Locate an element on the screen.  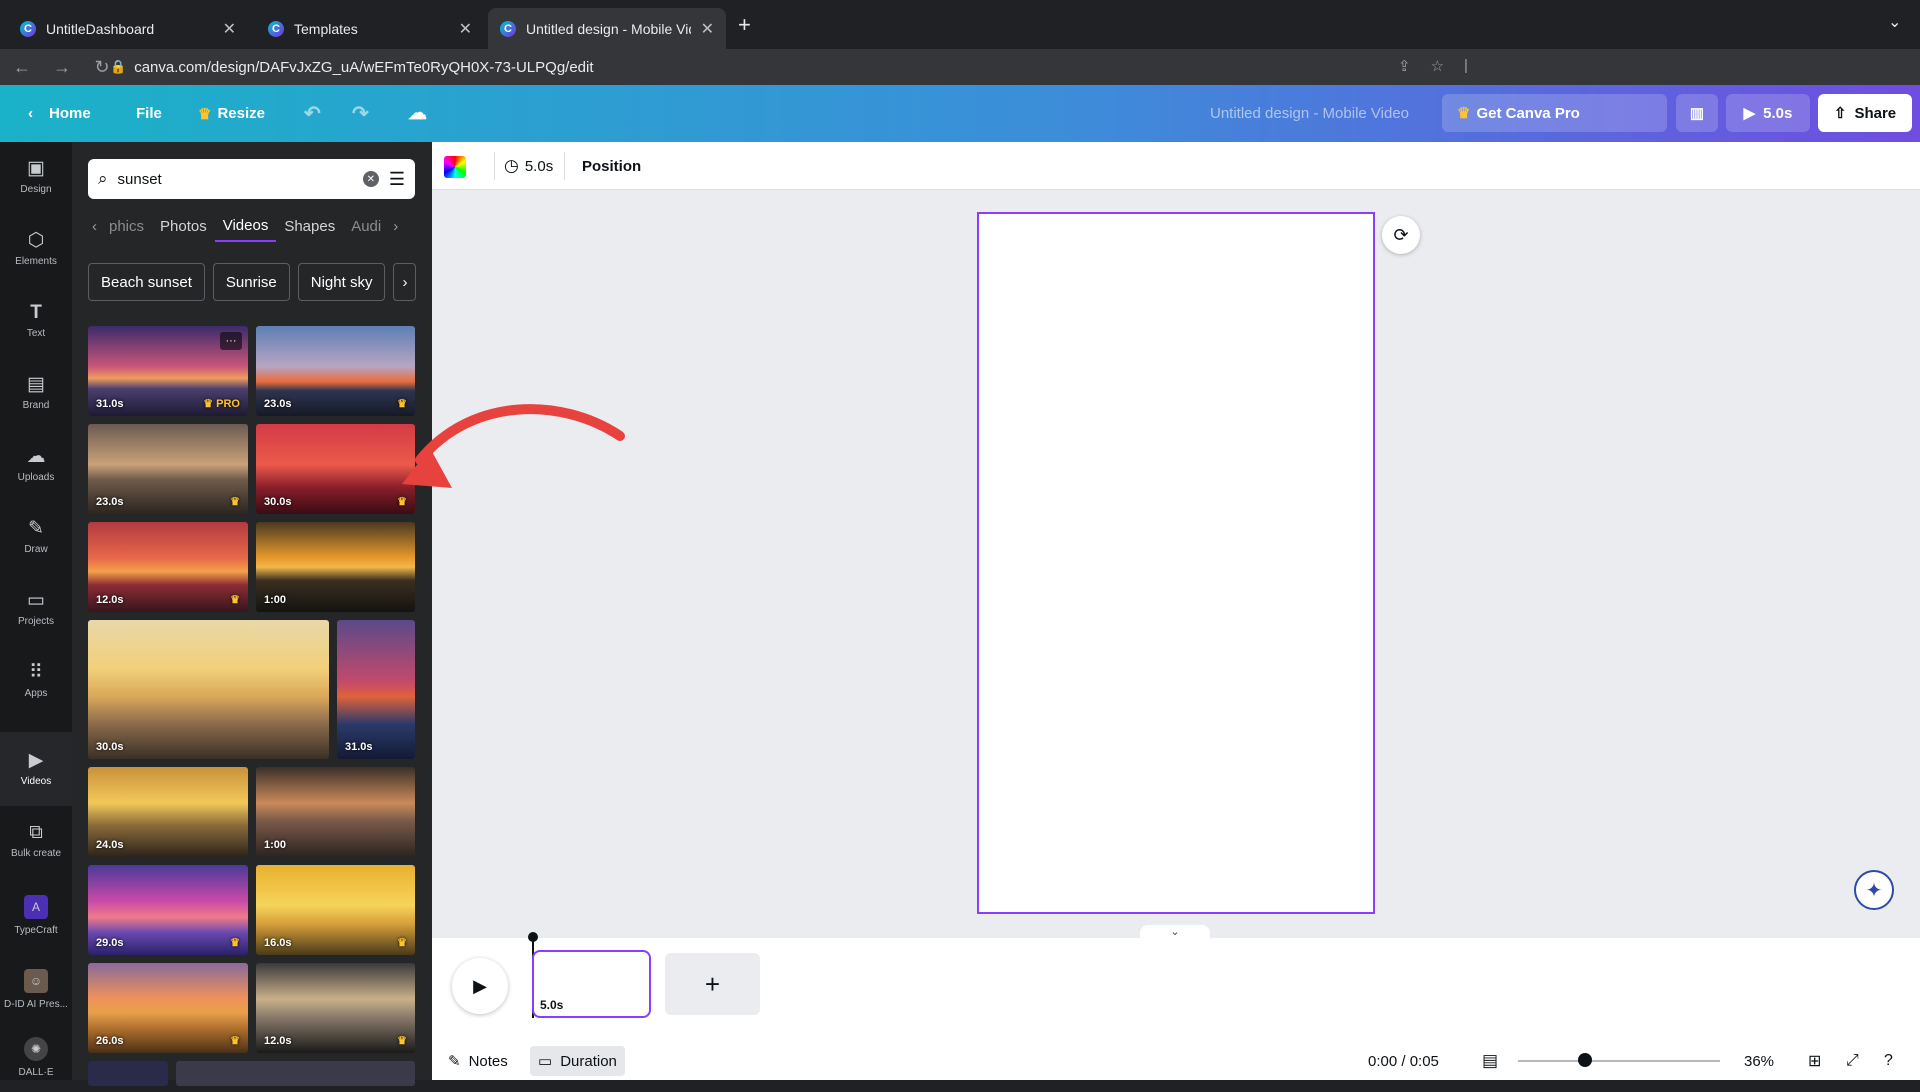
notes-button: ✎ Notes is located at coordinates (478, 1061).